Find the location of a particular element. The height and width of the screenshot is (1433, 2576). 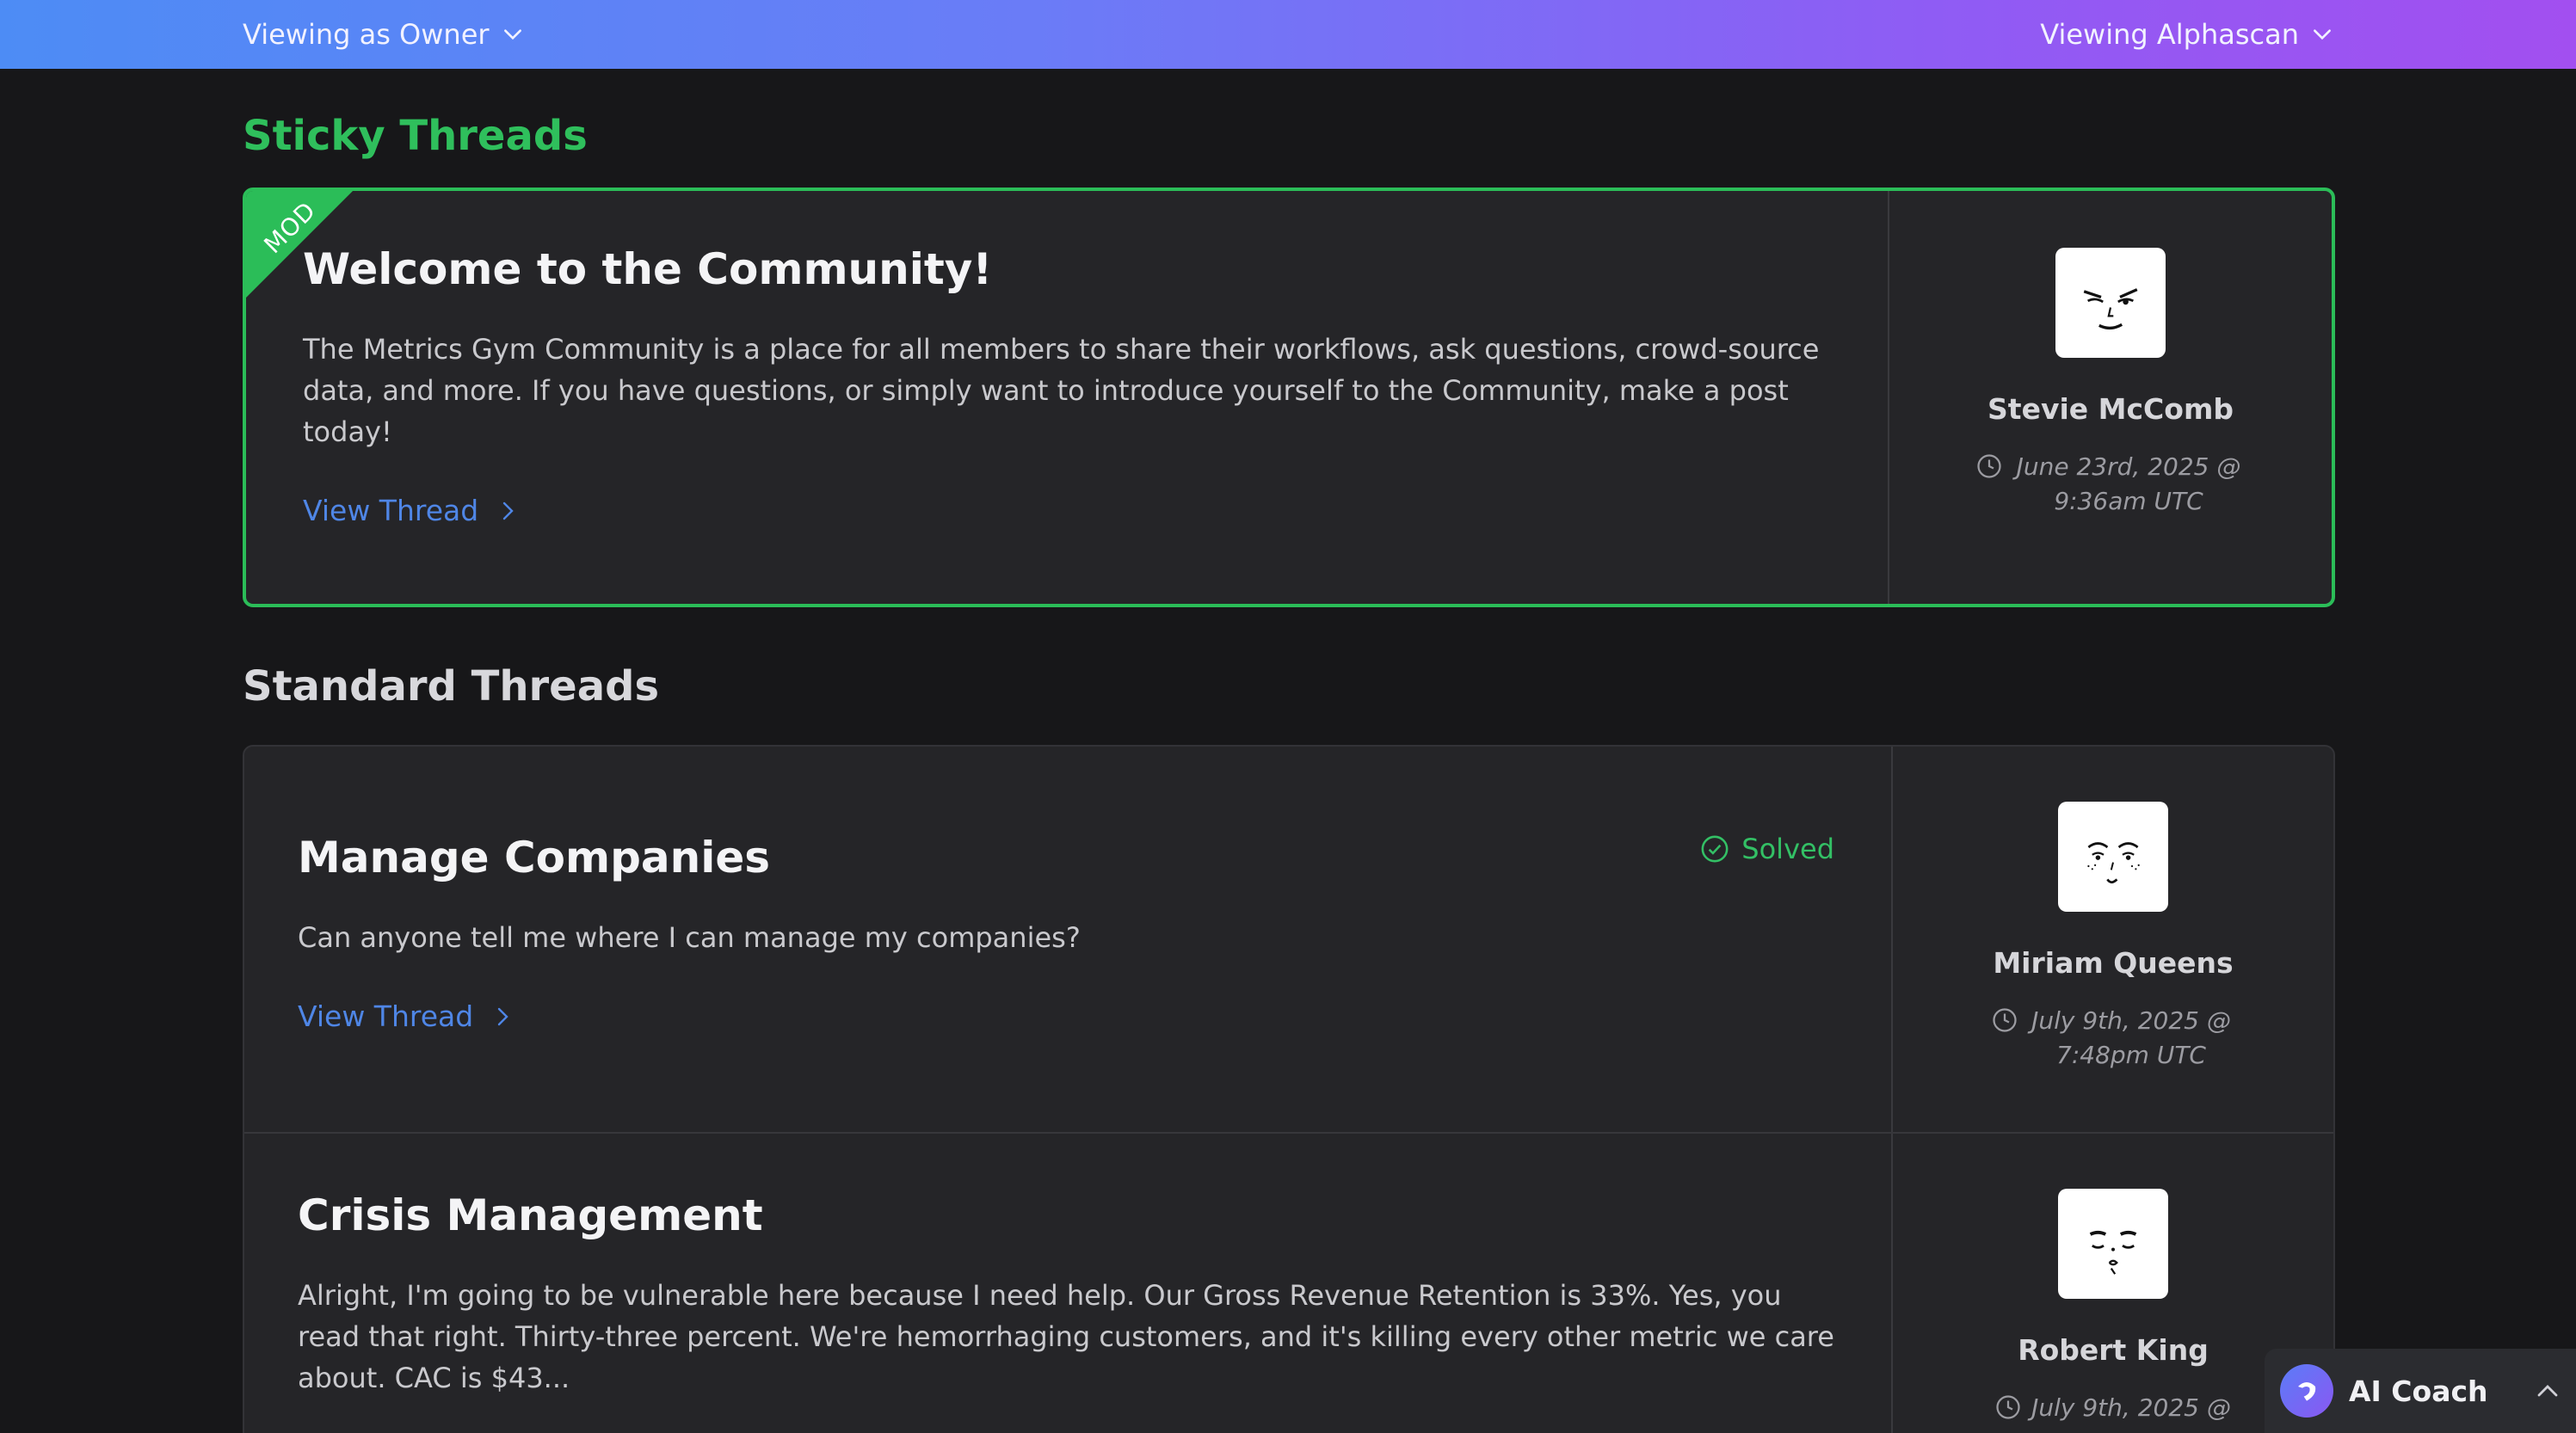

post-timestamp: June 23rd, 2025 @ 9:36am UTC is located at coordinates (2110, 484).